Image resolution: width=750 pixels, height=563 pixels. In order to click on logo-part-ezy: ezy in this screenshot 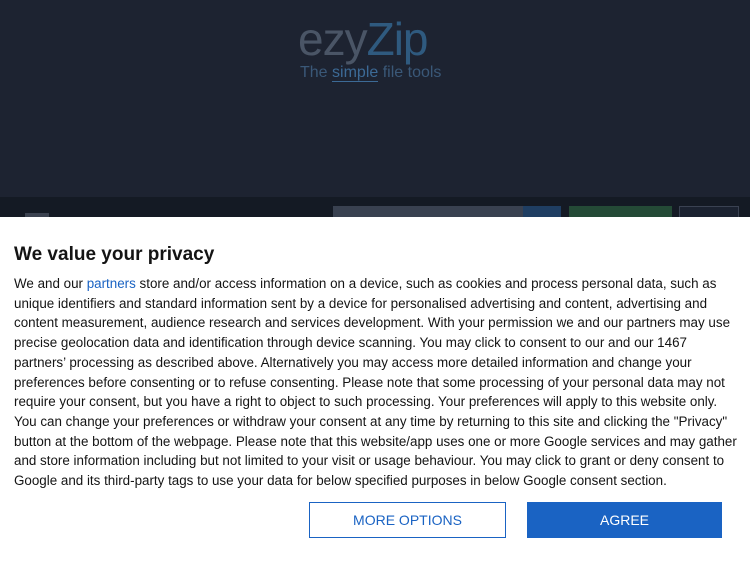, I will do `click(333, 39)`.